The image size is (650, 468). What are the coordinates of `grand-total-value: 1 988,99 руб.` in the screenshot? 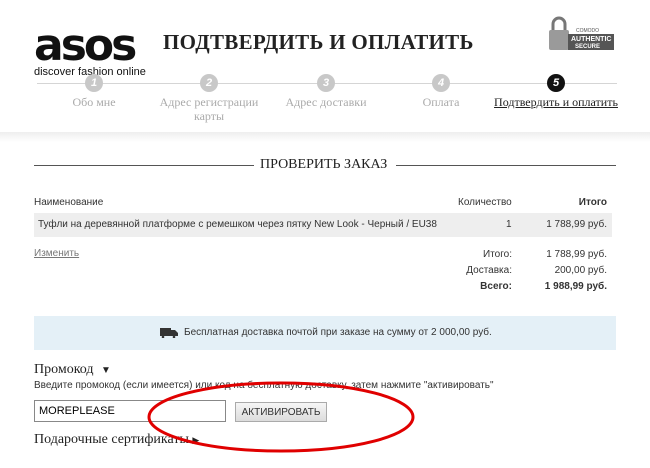 It's located at (575, 286).